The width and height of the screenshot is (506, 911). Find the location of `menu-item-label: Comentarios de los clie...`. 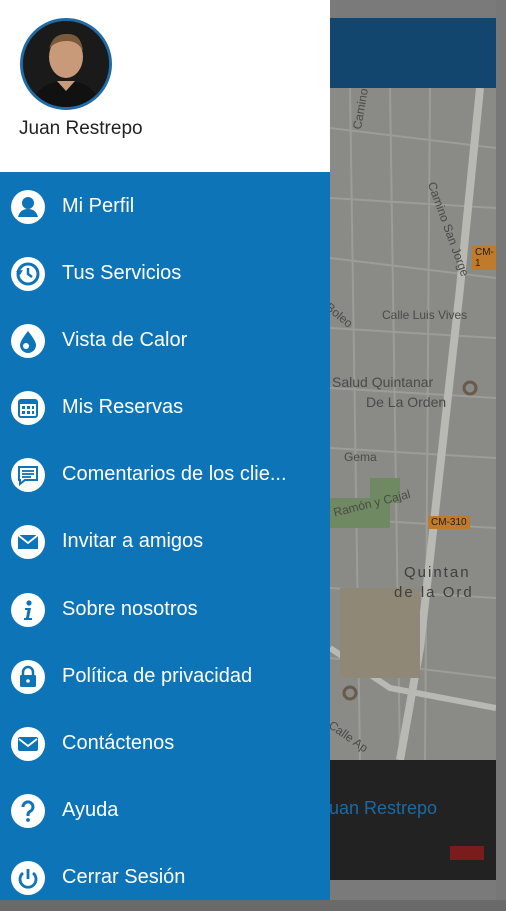

menu-item-label: Comentarios de los clie... is located at coordinates (174, 474).